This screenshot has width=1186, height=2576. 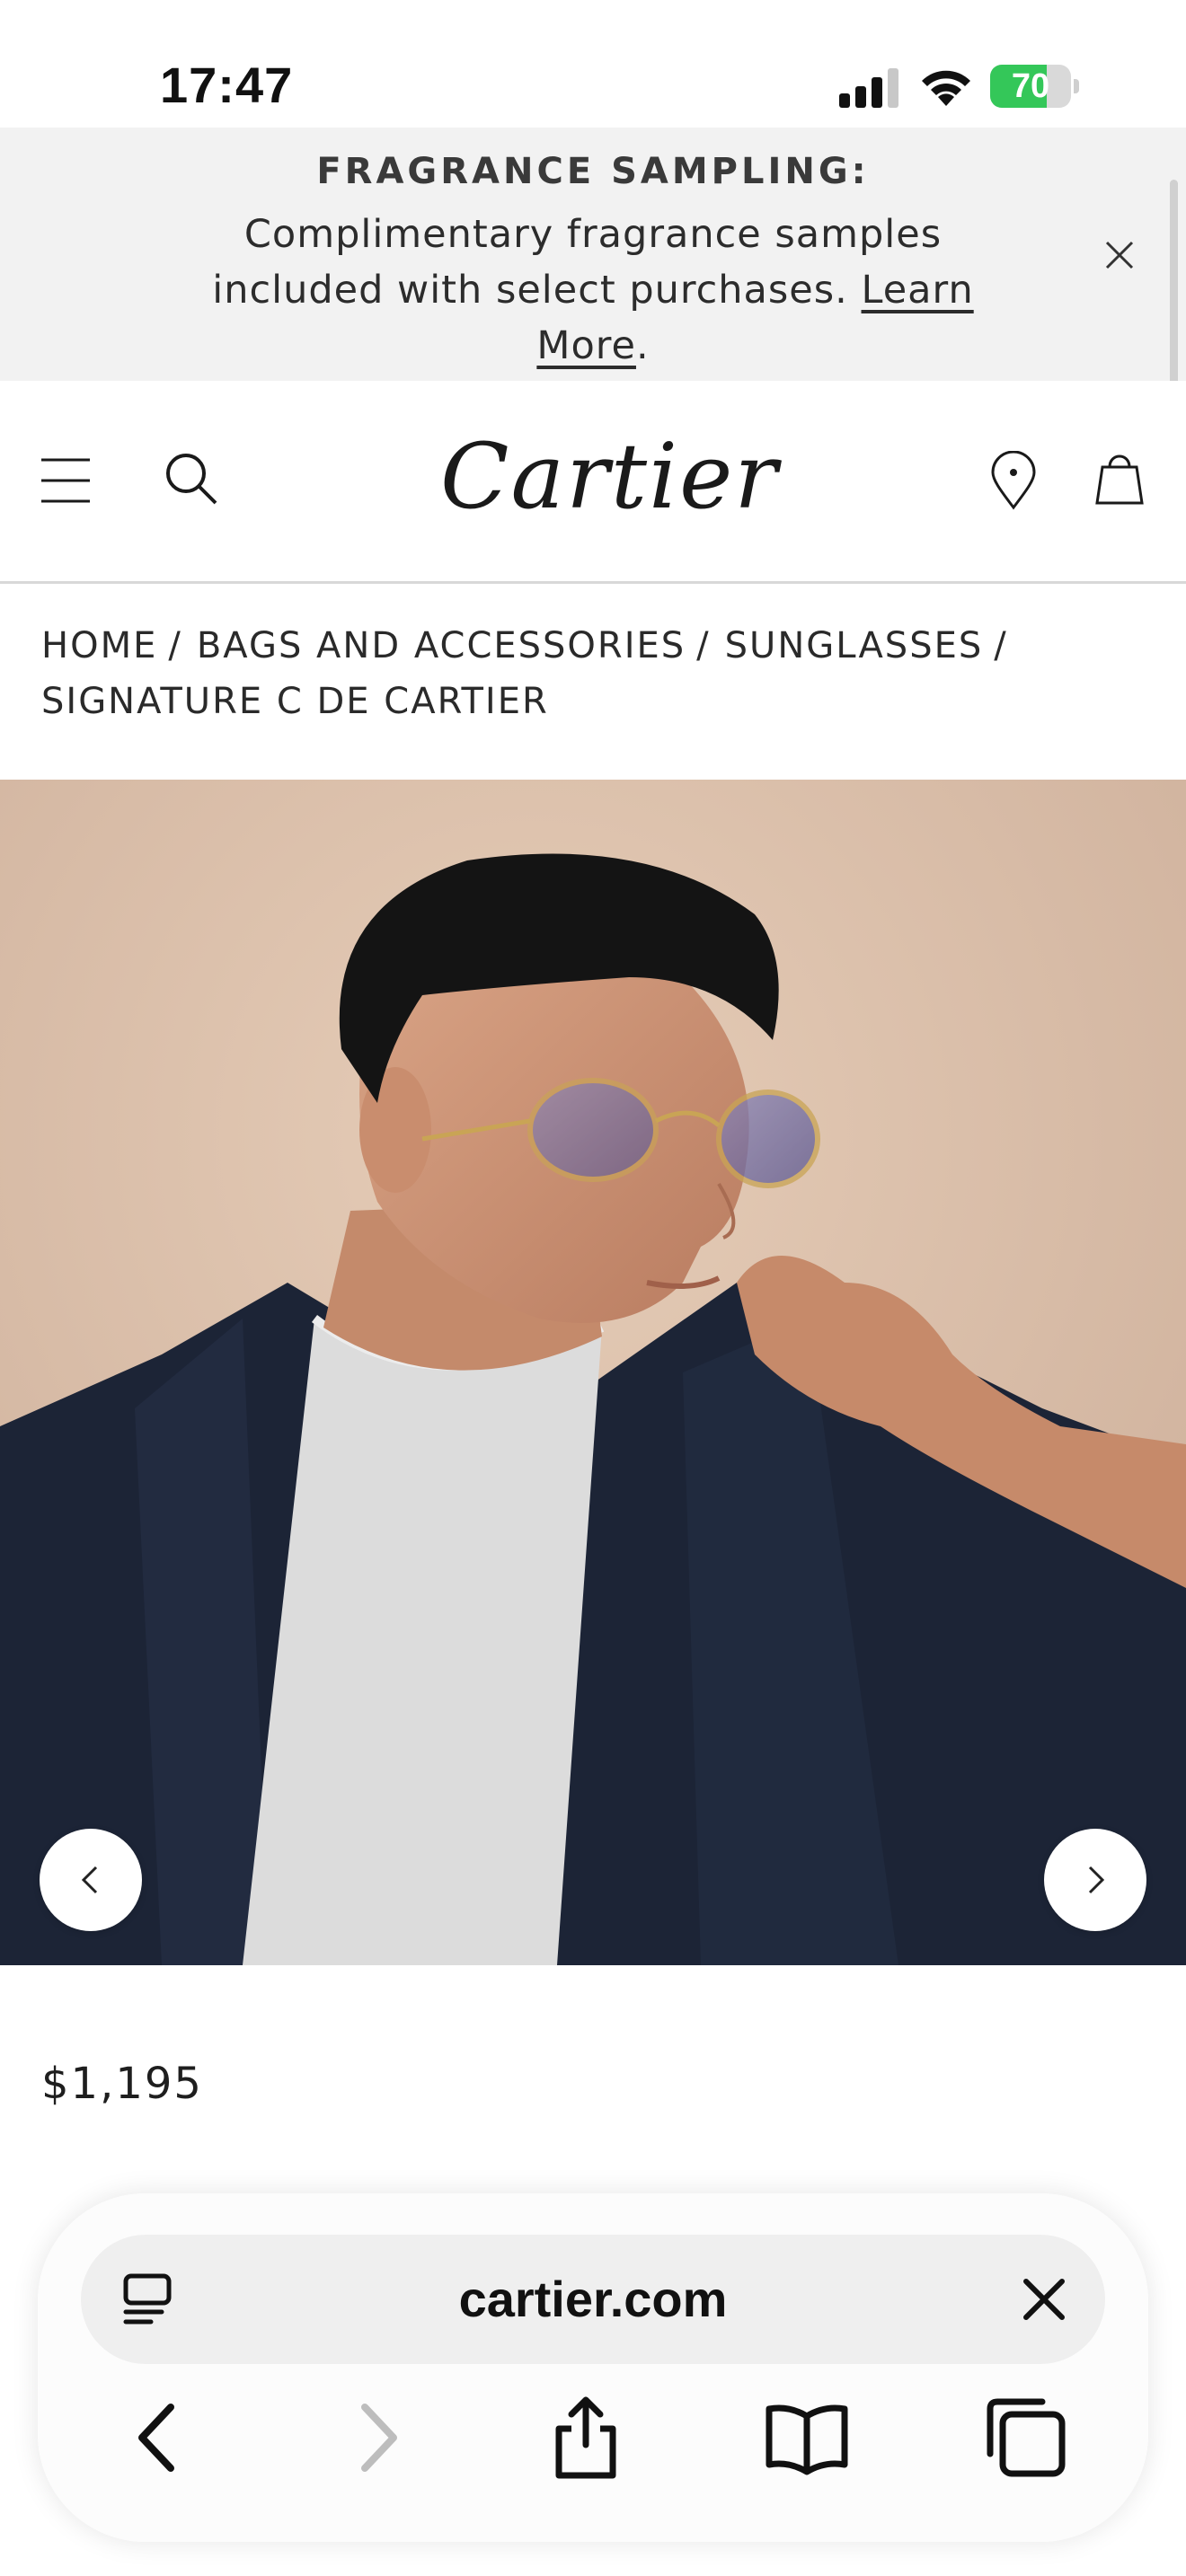 I want to click on url-text: cartier.com, so click(x=593, y=2299).